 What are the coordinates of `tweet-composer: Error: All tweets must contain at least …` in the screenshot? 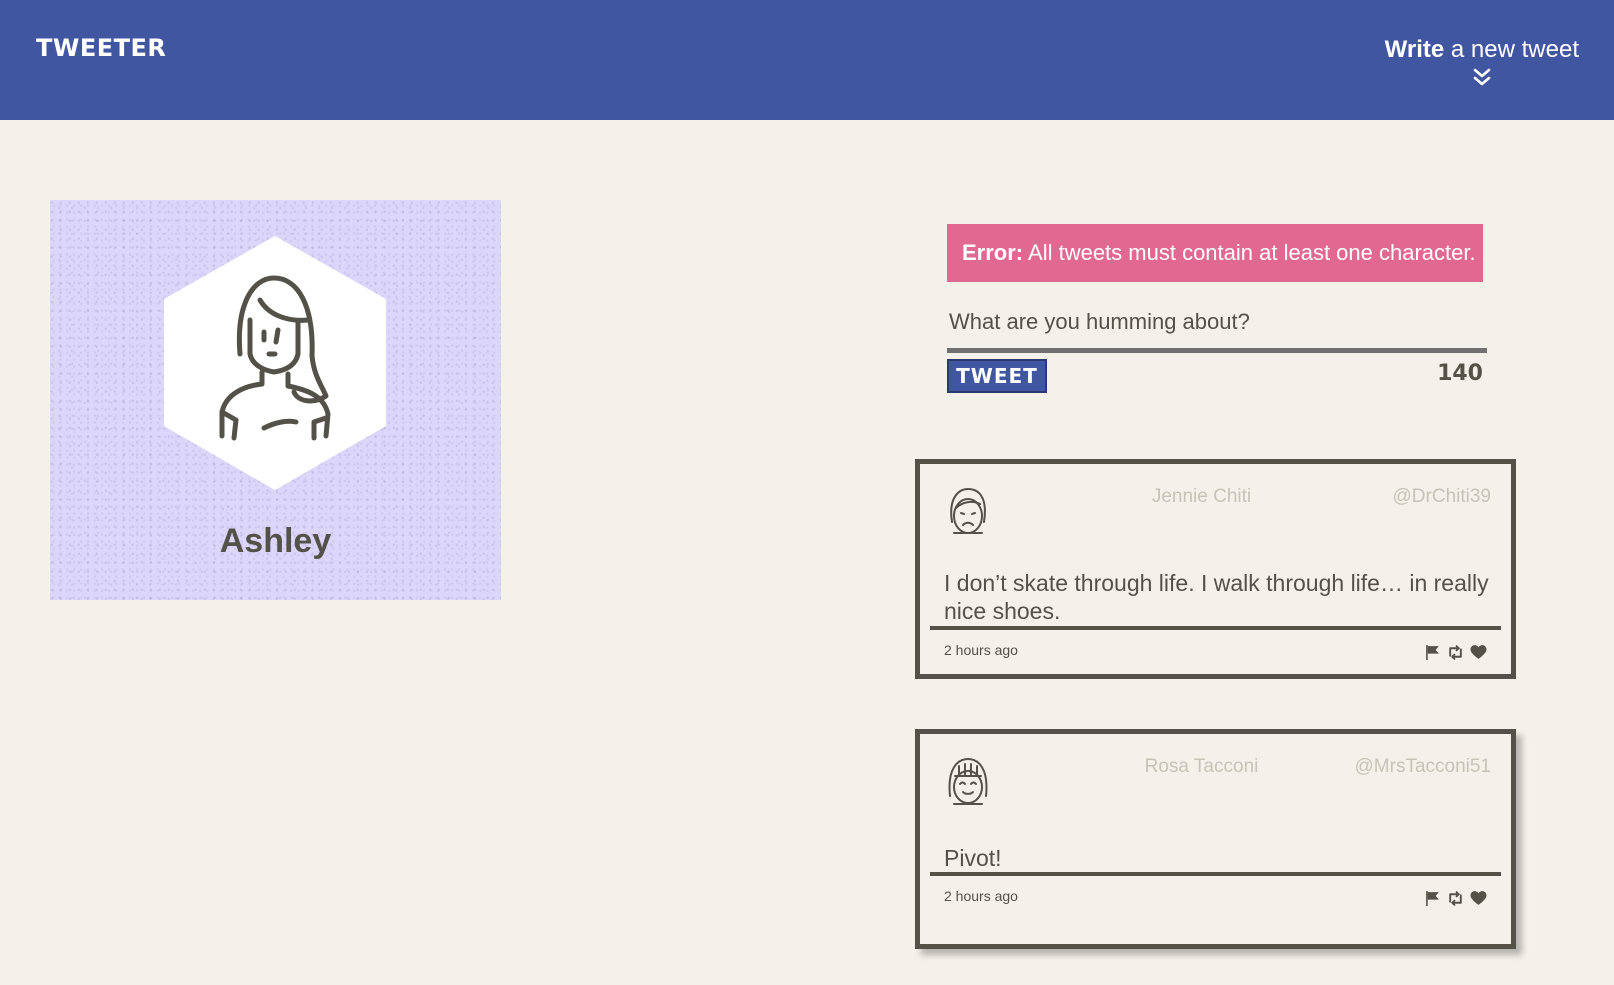 It's located at (1217, 311).